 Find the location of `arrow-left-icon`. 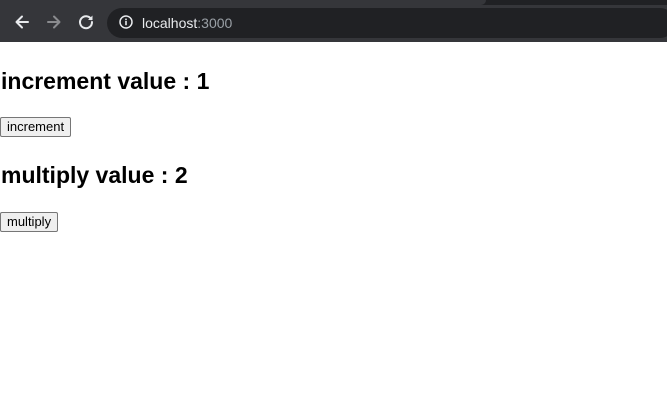

arrow-left-icon is located at coordinates (22, 22).